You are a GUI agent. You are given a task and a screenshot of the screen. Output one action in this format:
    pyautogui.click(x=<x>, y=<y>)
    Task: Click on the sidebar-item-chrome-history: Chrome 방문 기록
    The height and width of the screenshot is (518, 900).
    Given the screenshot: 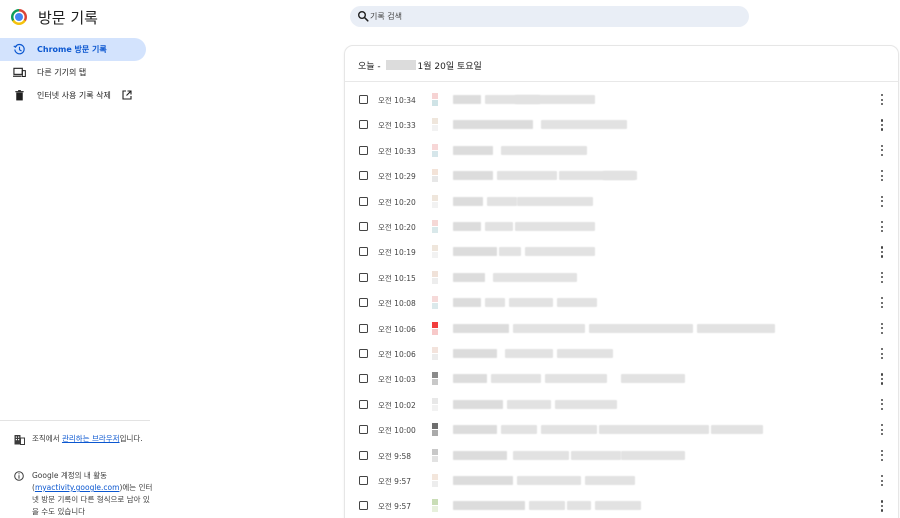 What is the action you would take?
    pyautogui.click(x=73, y=49)
    